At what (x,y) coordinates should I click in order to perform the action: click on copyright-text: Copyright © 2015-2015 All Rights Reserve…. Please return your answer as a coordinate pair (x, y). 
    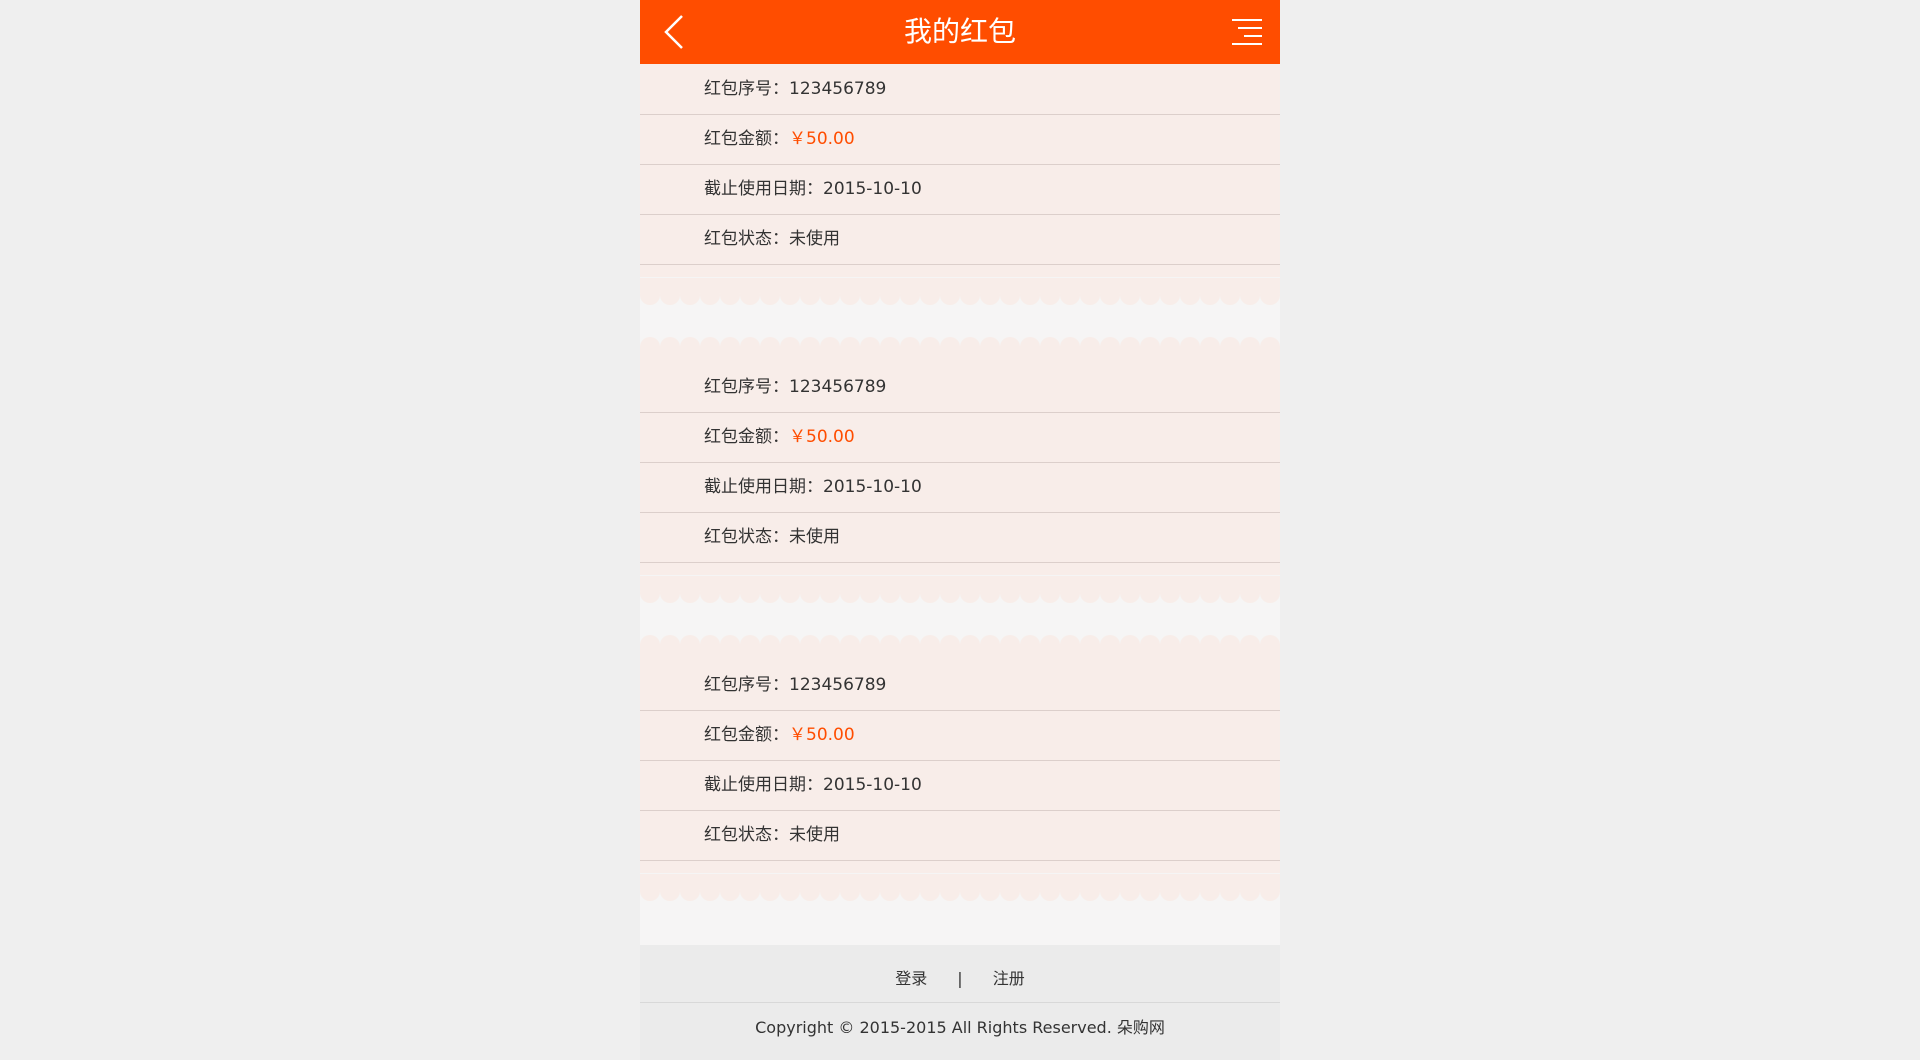
    Looking at the image, I should click on (960, 1031).